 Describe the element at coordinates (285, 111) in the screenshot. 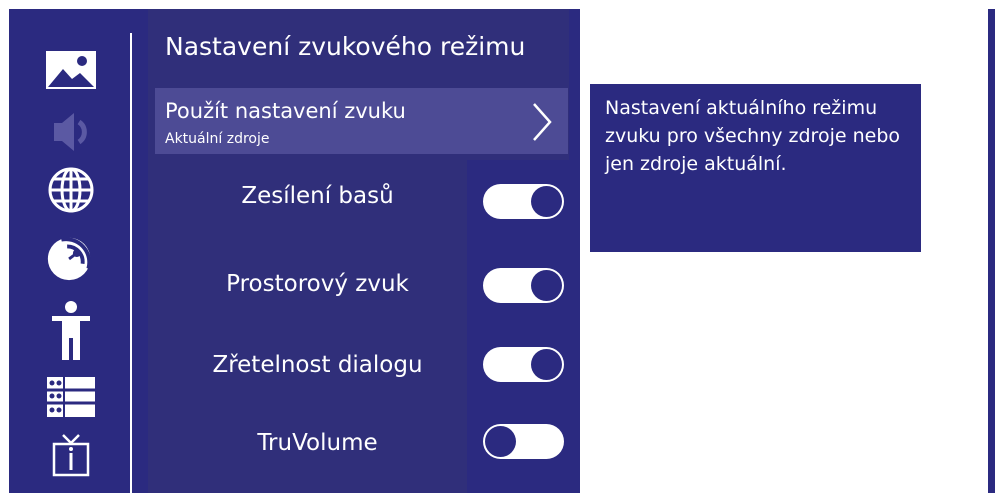

I see `nav-row-label: Použít nastavení zvuku` at that location.